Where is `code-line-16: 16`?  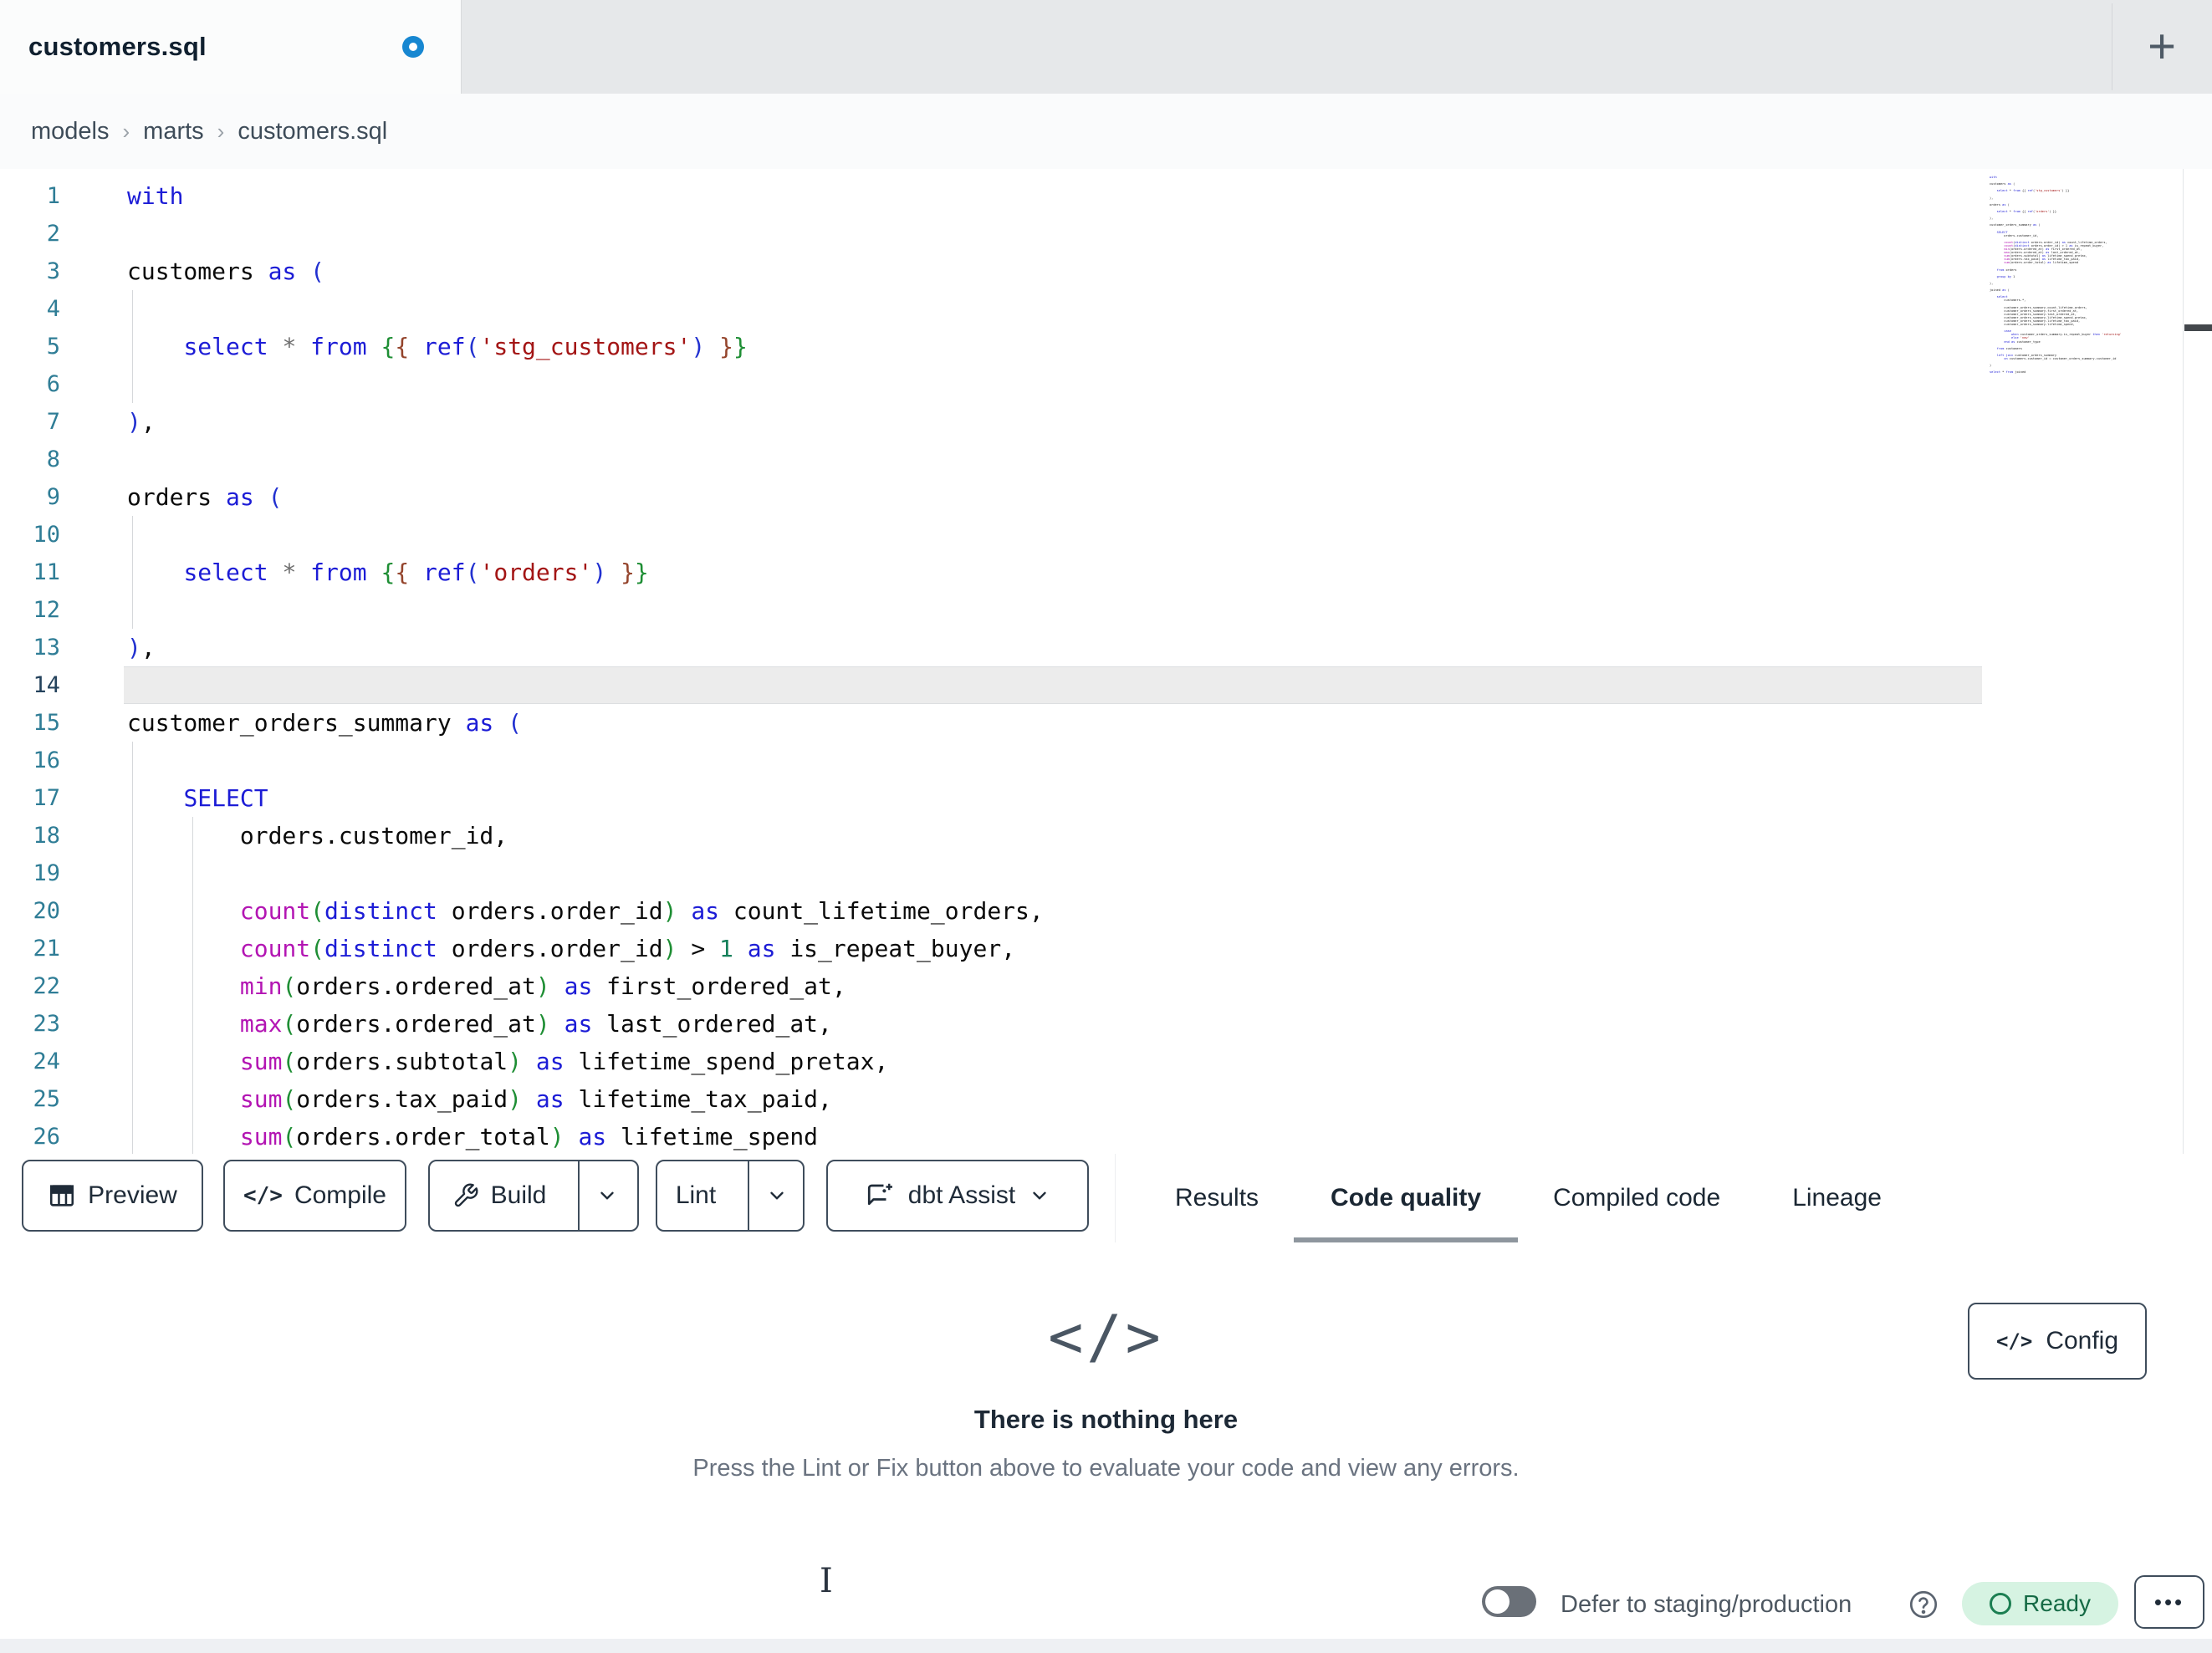 code-line-16: 16 is located at coordinates (1106, 760).